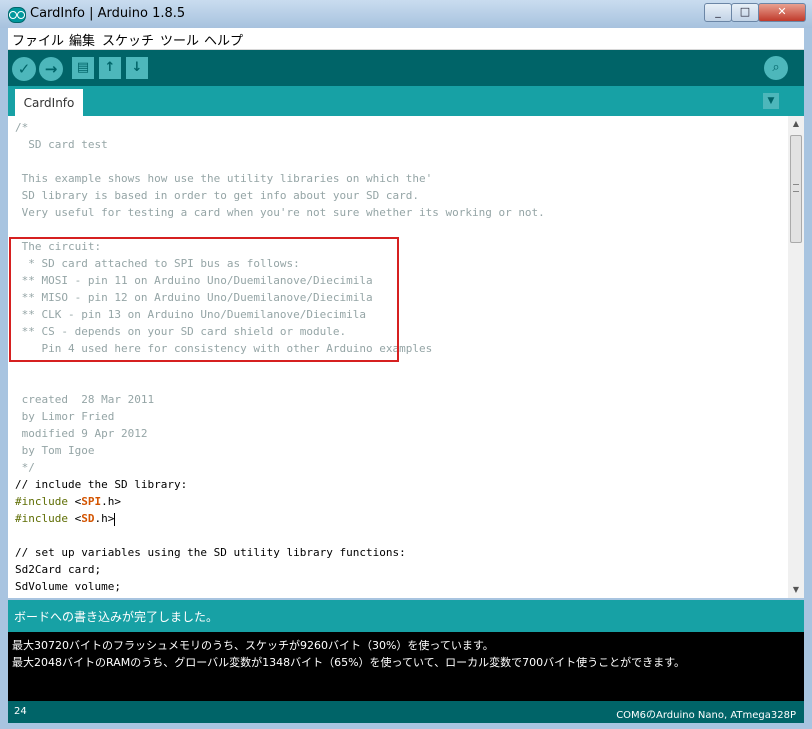 The image size is (812, 729). I want to click on close-button: ✕, so click(782, 12).